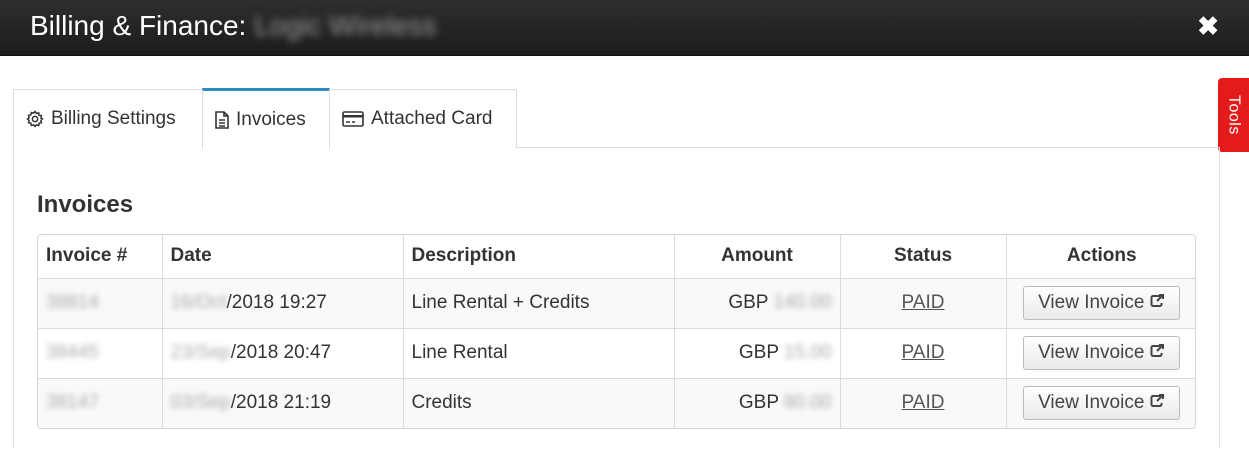 The width and height of the screenshot is (1249, 452). I want to click on date-day-month: 23/Sep, so click(200, 352).